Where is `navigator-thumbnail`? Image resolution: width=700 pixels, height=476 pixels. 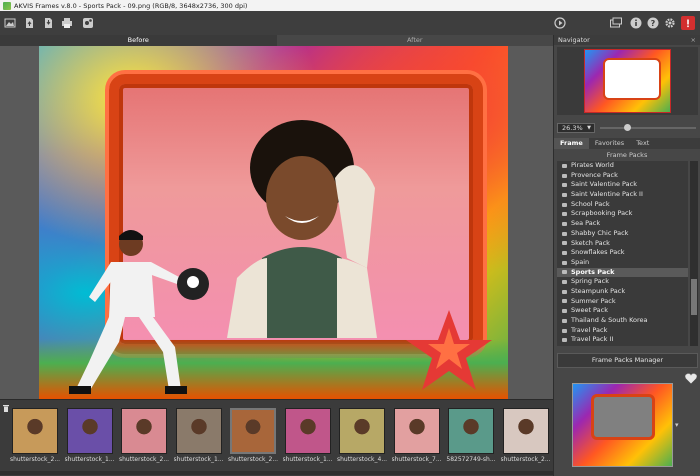
navigator-thumbnail is located at coordinates (627, 81).